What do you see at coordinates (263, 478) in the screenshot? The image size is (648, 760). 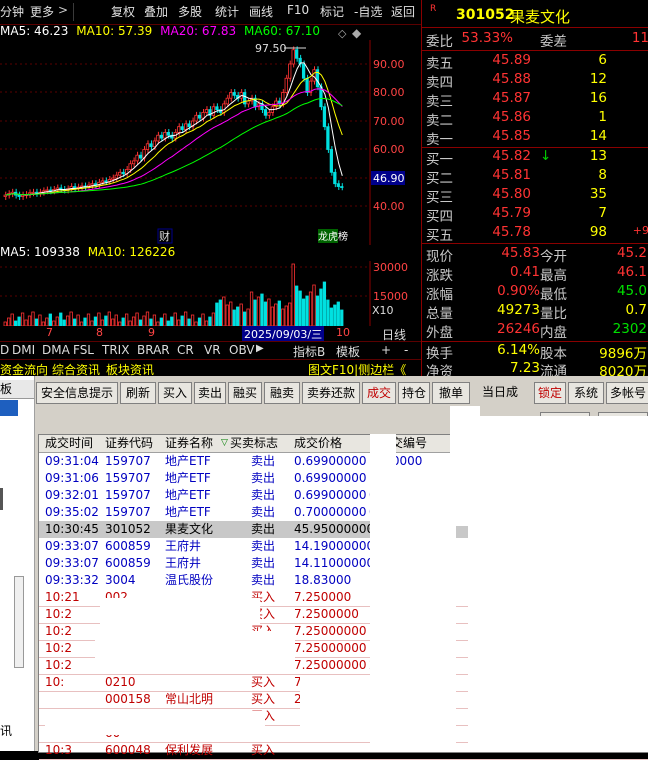 I see `cell-side: 卖出` at bounding box center [263, 478].